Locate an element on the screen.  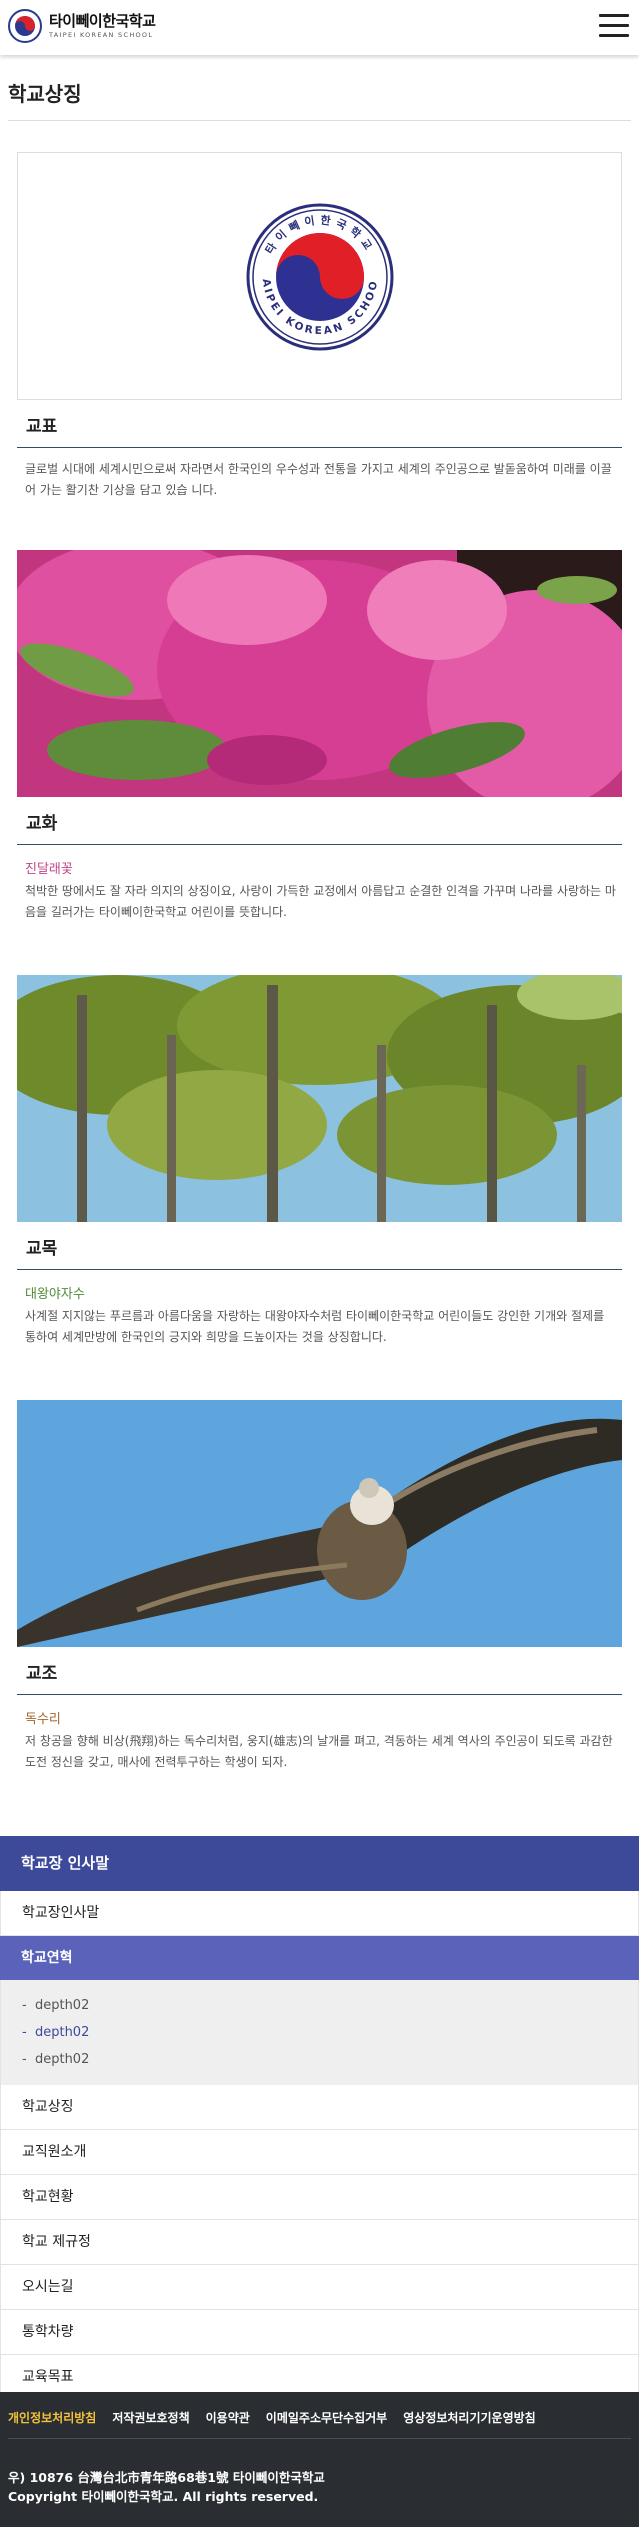
section-title: 교화 is located at coordinates (42, 824).